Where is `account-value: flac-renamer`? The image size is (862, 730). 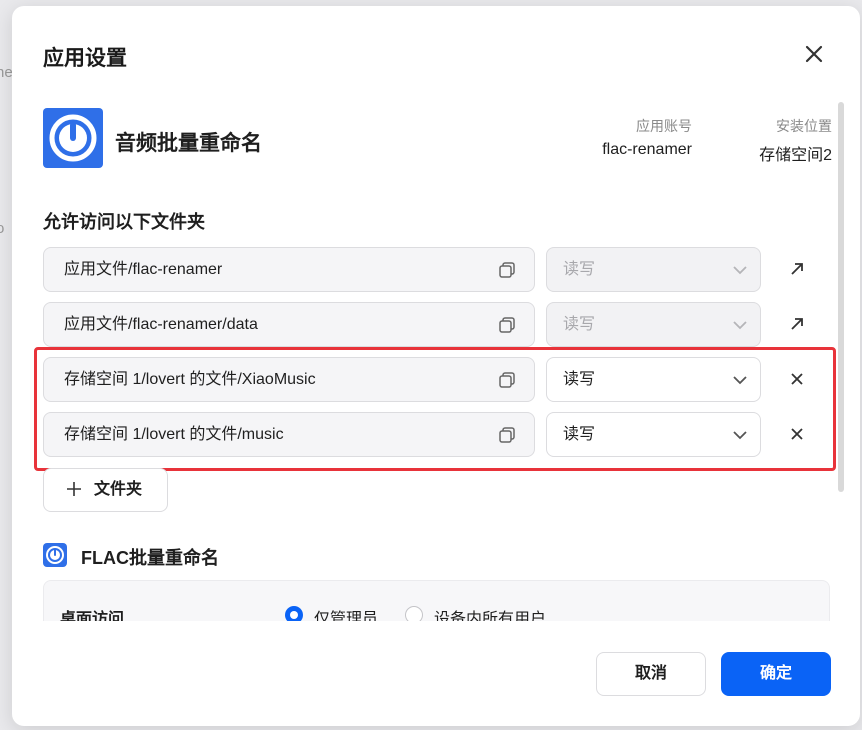 account-value: flac-renamer is located at coordinates (647, 149).